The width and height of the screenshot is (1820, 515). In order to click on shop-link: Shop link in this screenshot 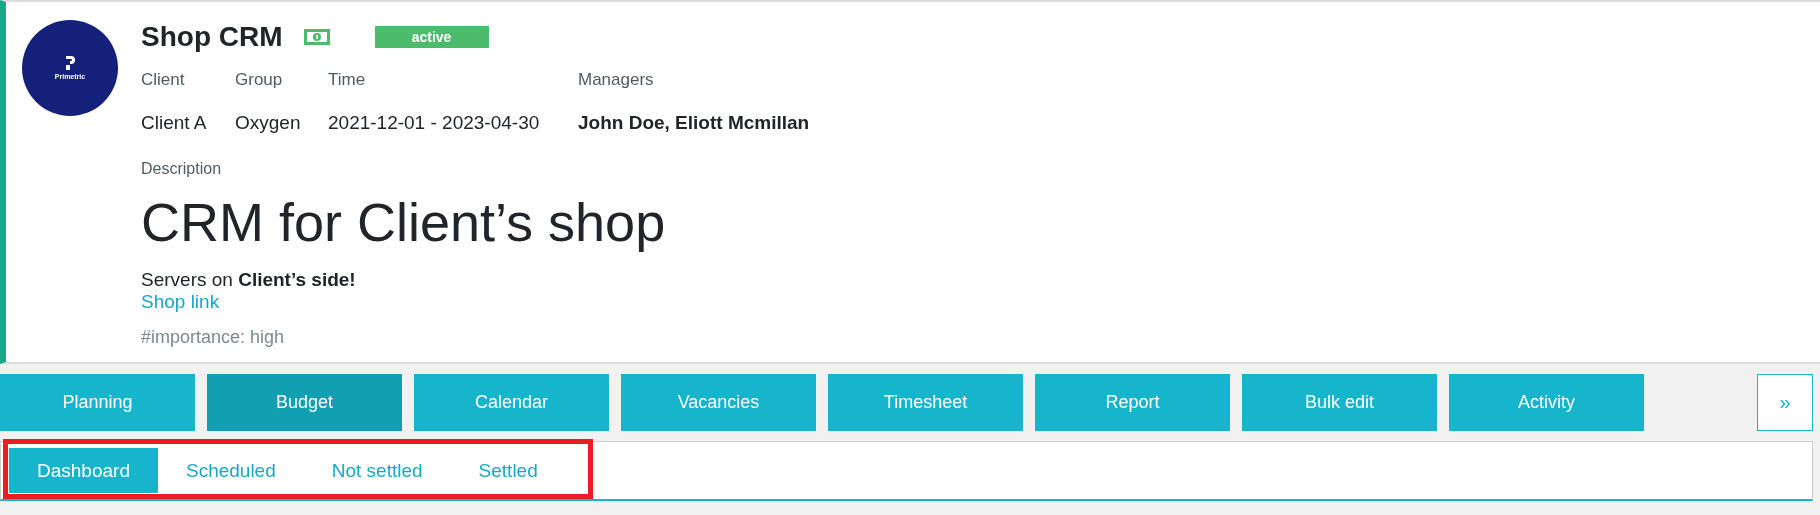, I will do `click(180, 301)`.